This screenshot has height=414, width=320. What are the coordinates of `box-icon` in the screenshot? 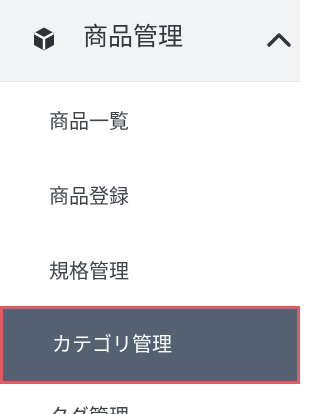 It's located at (44, 39).